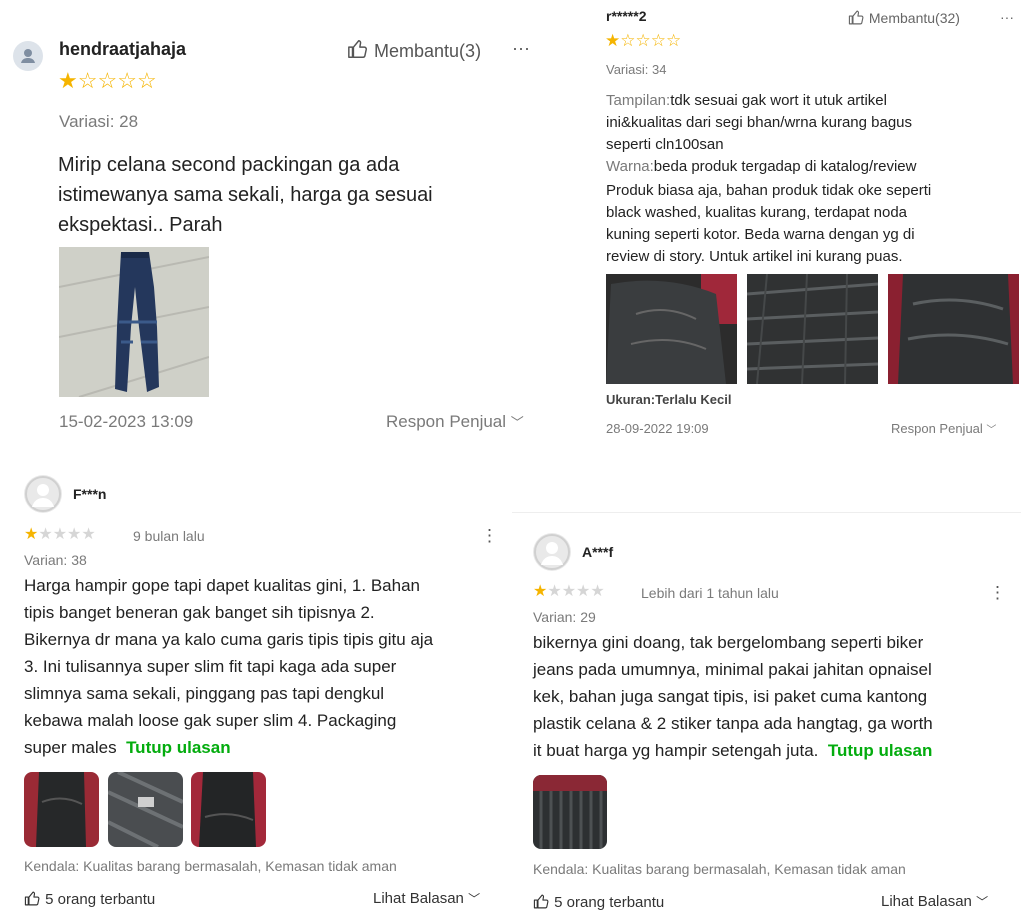 This screenshot has width=1021, height=922. What do you see at coordinates (914, 18) in the screenshot?
I see `helpful-label: Membantu(32)` at bounding box center [914, 18].